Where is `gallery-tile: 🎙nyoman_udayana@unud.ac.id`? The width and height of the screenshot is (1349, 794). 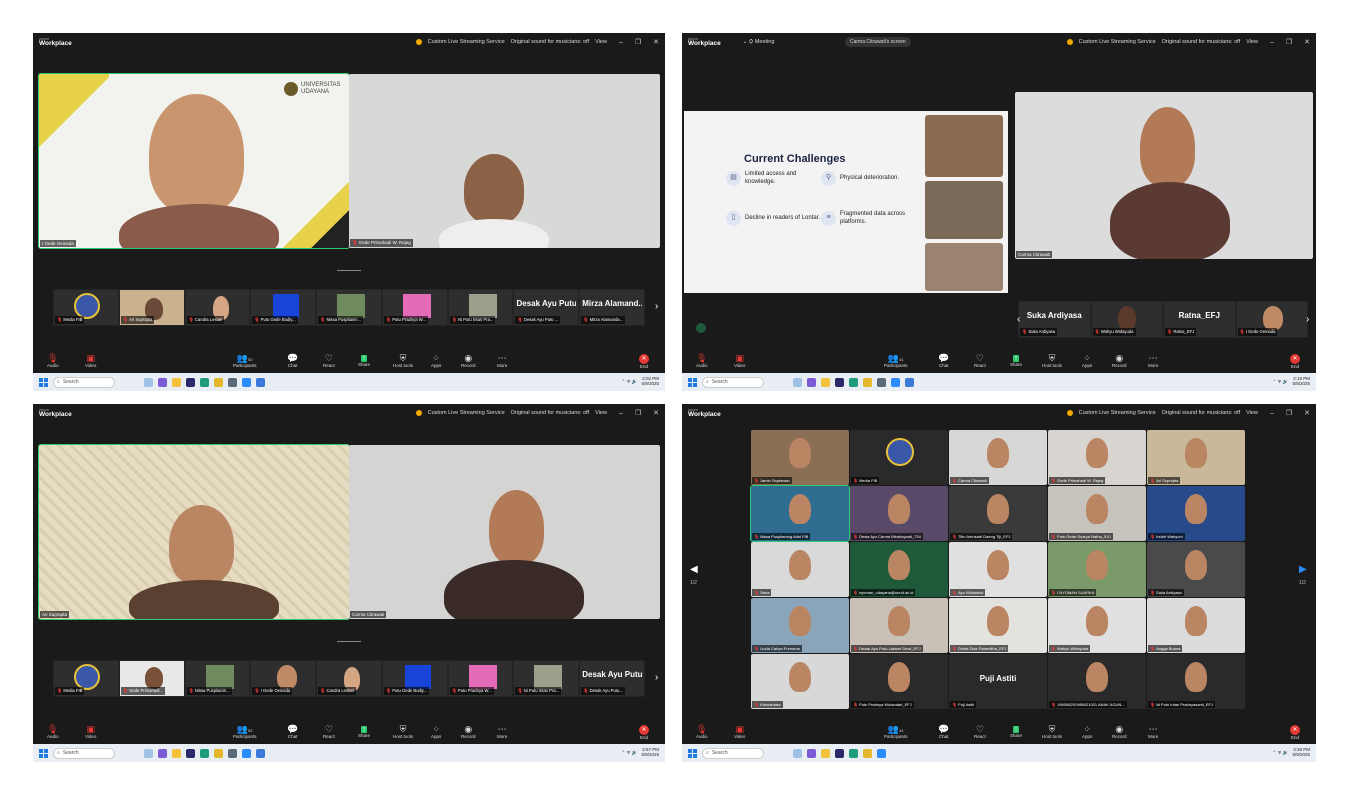 gallery-tile: 🎙nyoman_udayana@unud.ac.id is located at coordinates (899, 569).